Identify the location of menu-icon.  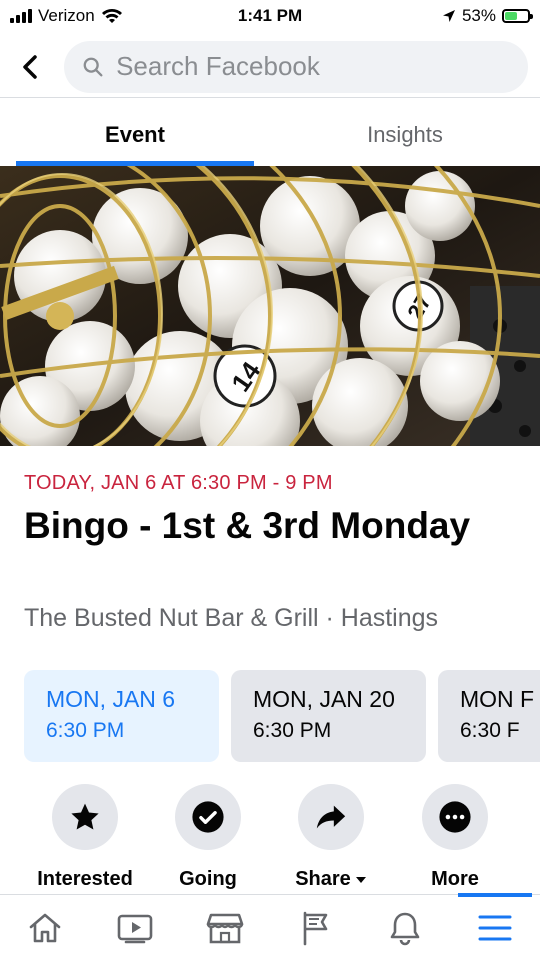
(495, 928).